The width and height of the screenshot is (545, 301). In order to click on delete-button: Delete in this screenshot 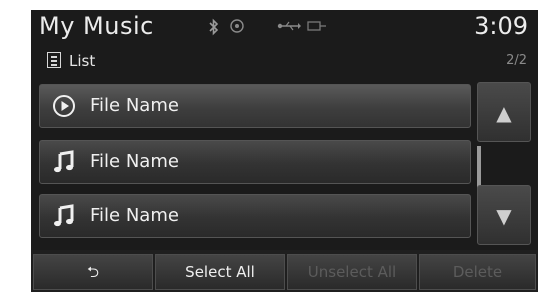, I will do `click(477, 272)`.